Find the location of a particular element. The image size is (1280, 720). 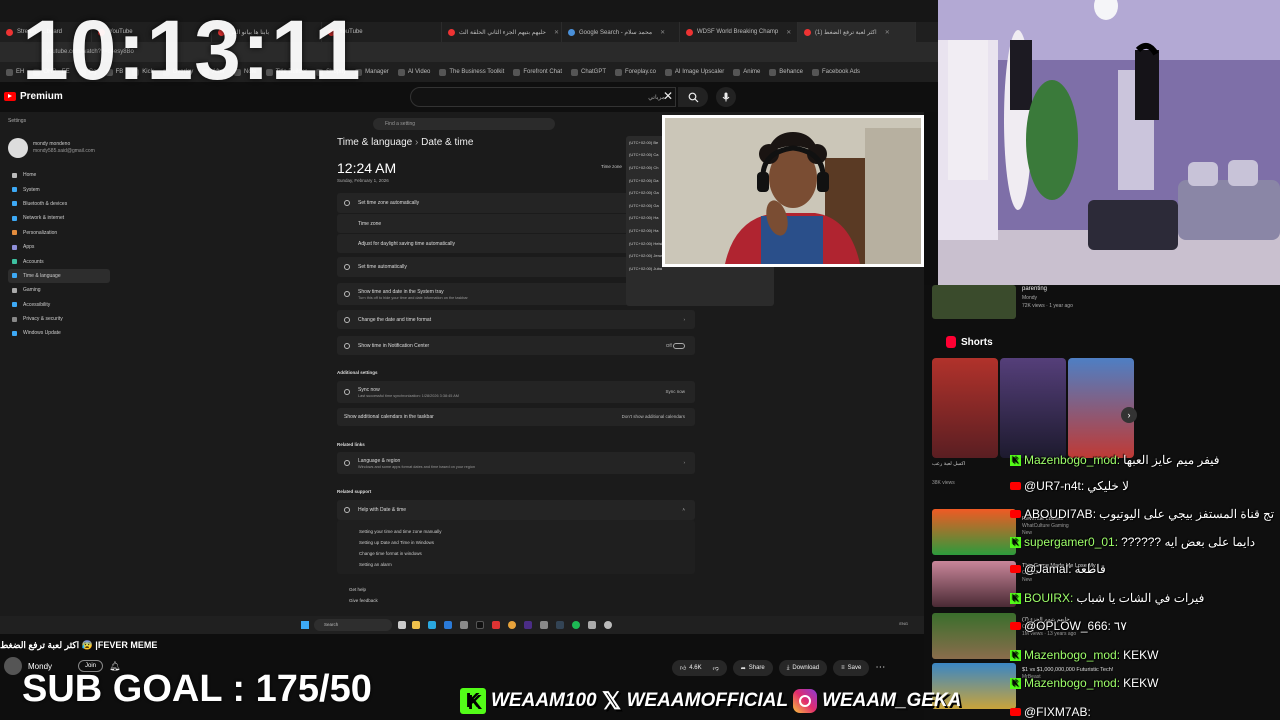

share-icon: ➦ is located at coordinates (743, 668).